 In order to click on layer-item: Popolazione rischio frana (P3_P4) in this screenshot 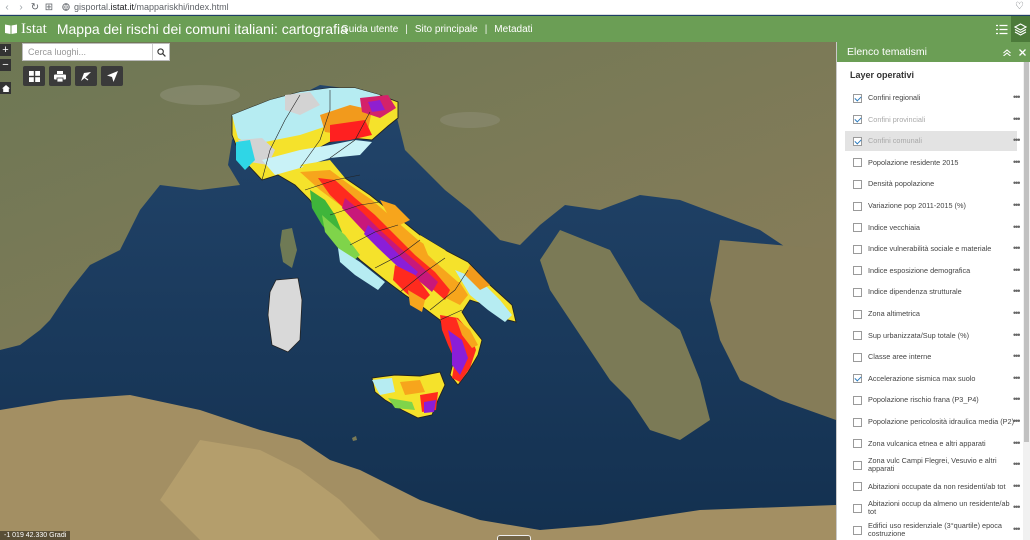, I will do `click(931, 400)`.